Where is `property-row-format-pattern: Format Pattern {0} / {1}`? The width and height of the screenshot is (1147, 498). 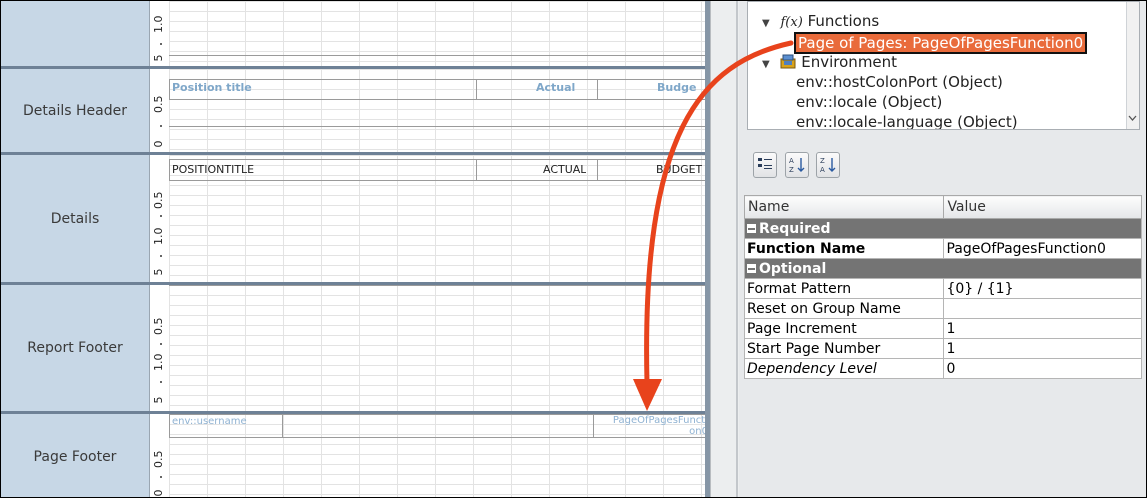 property-row-format-pattern: Format Pattern {0} / {1} is located at coordinates (942, 288).